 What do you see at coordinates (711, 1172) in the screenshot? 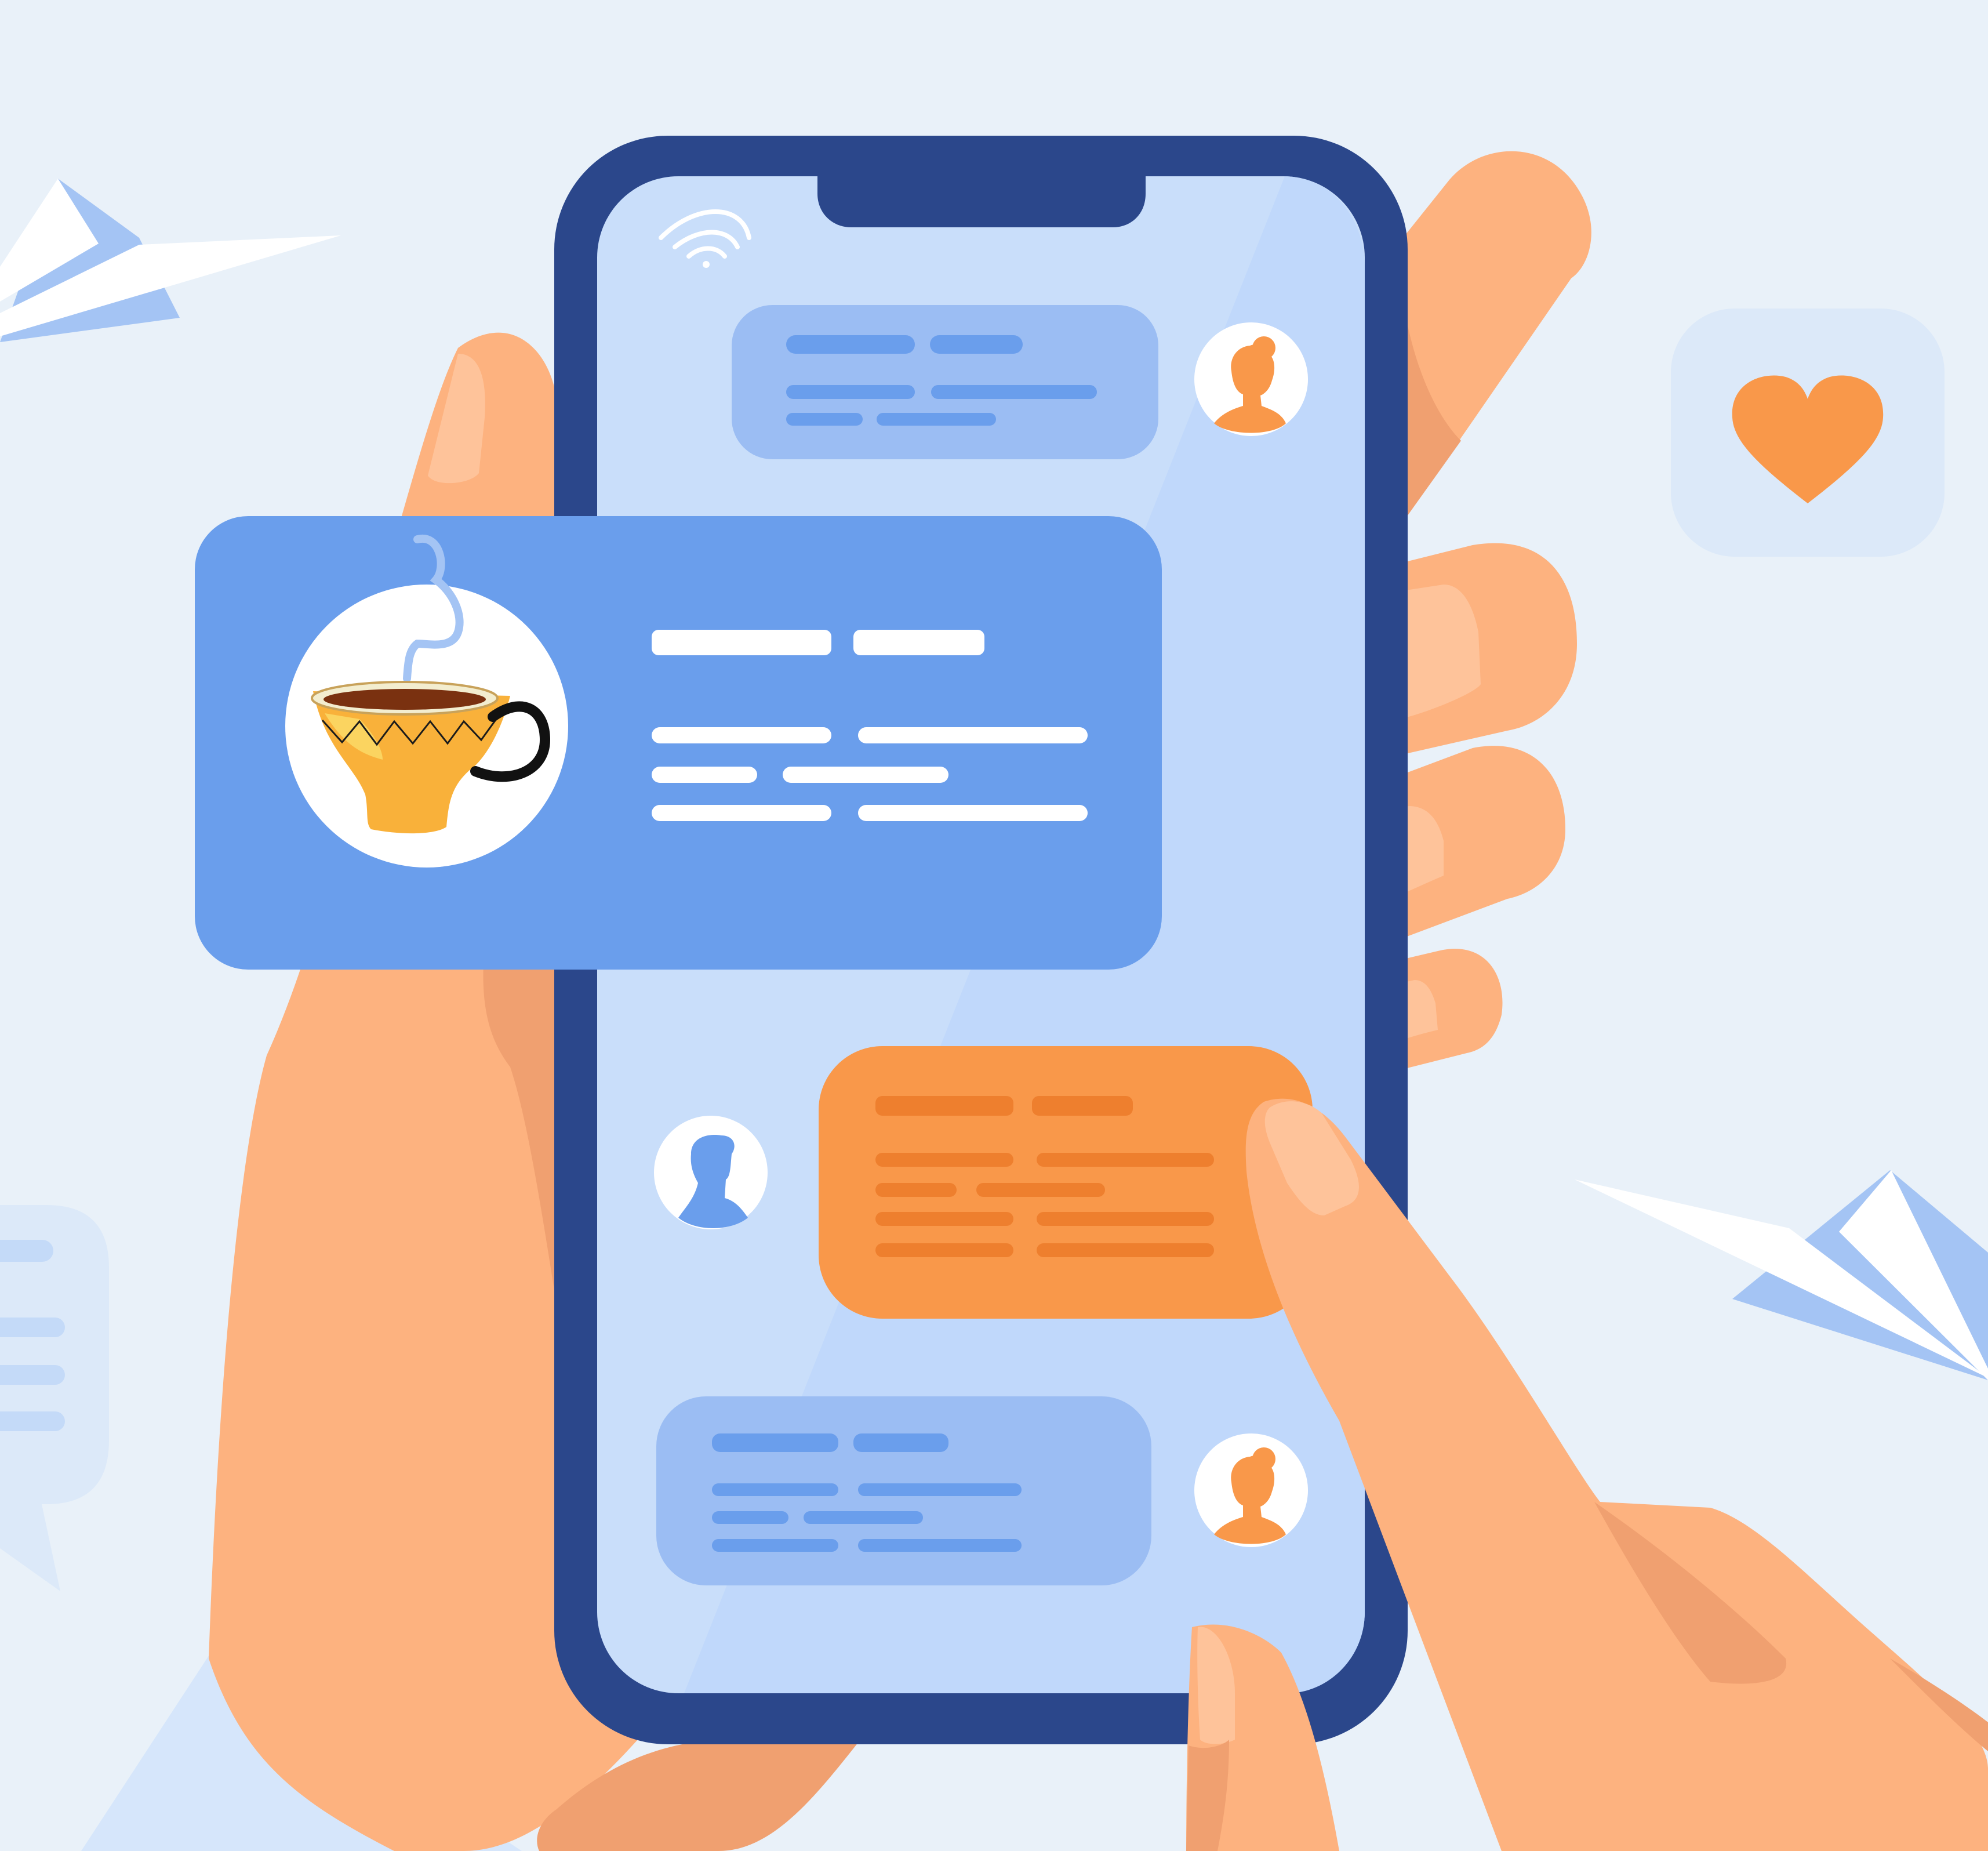
I see `avatar-man-icon` at bounding box center [711, 1172].